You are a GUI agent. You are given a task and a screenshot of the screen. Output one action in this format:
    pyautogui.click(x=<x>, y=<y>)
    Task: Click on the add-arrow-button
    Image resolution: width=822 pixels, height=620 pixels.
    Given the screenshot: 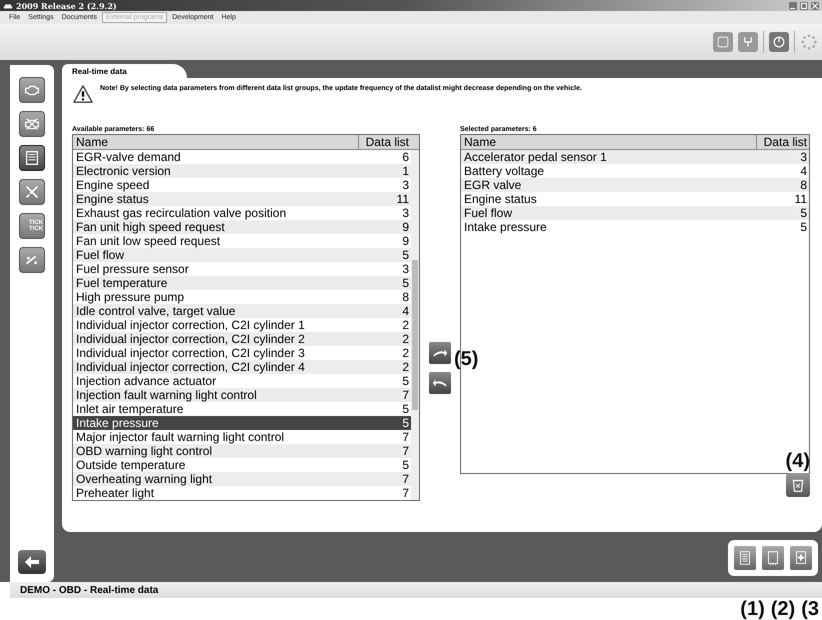 What is the action you would take?
    pyautogui.click(x=440, y=353)
    